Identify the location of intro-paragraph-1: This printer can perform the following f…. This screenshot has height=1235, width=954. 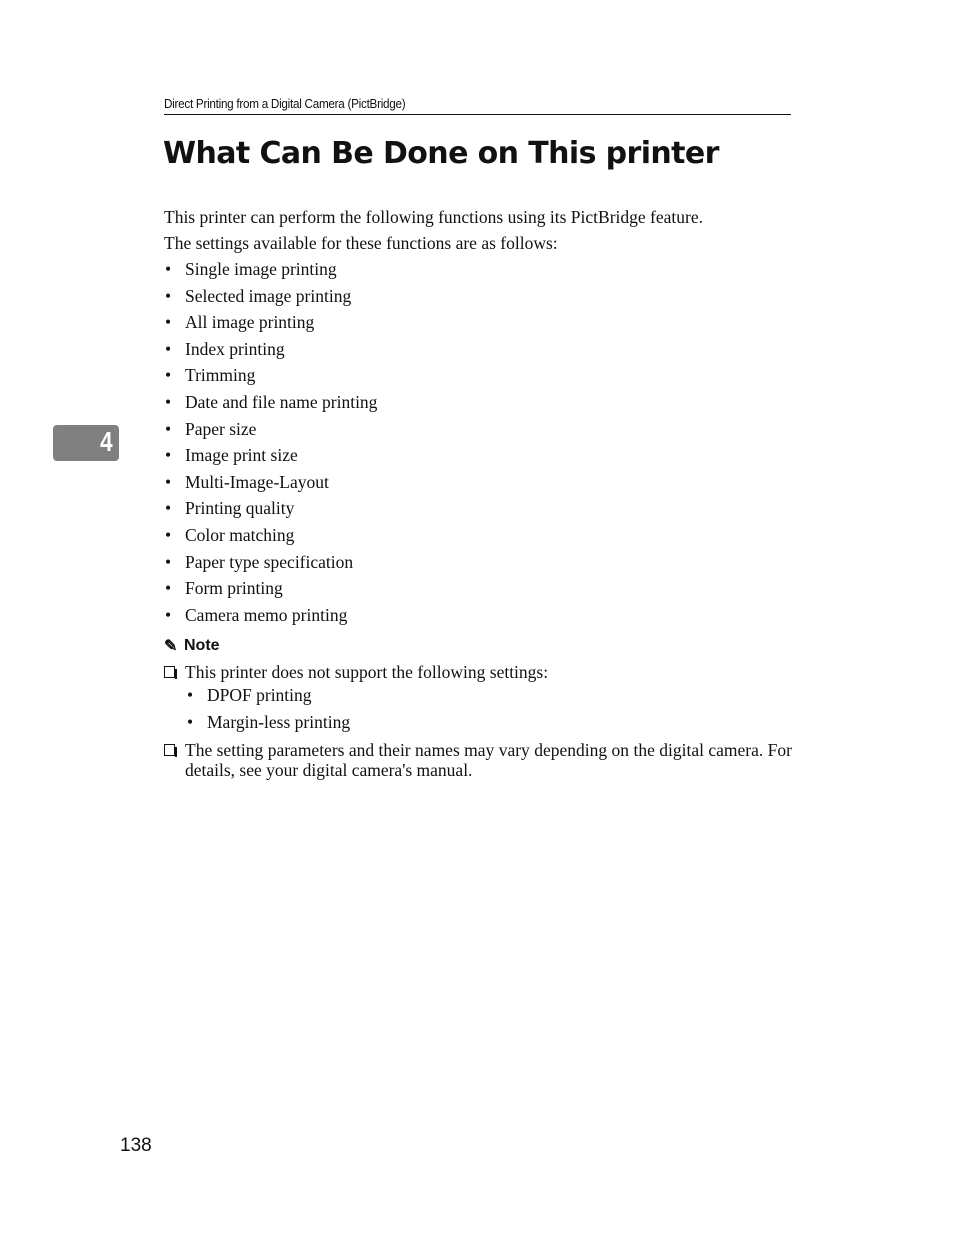
(433, 217).